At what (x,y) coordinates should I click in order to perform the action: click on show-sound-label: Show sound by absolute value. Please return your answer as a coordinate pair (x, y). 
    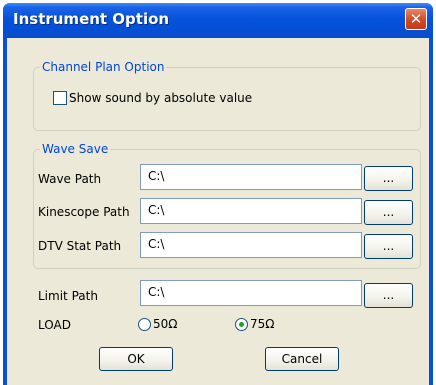
    Looking at the image, I should click on (161, 98).